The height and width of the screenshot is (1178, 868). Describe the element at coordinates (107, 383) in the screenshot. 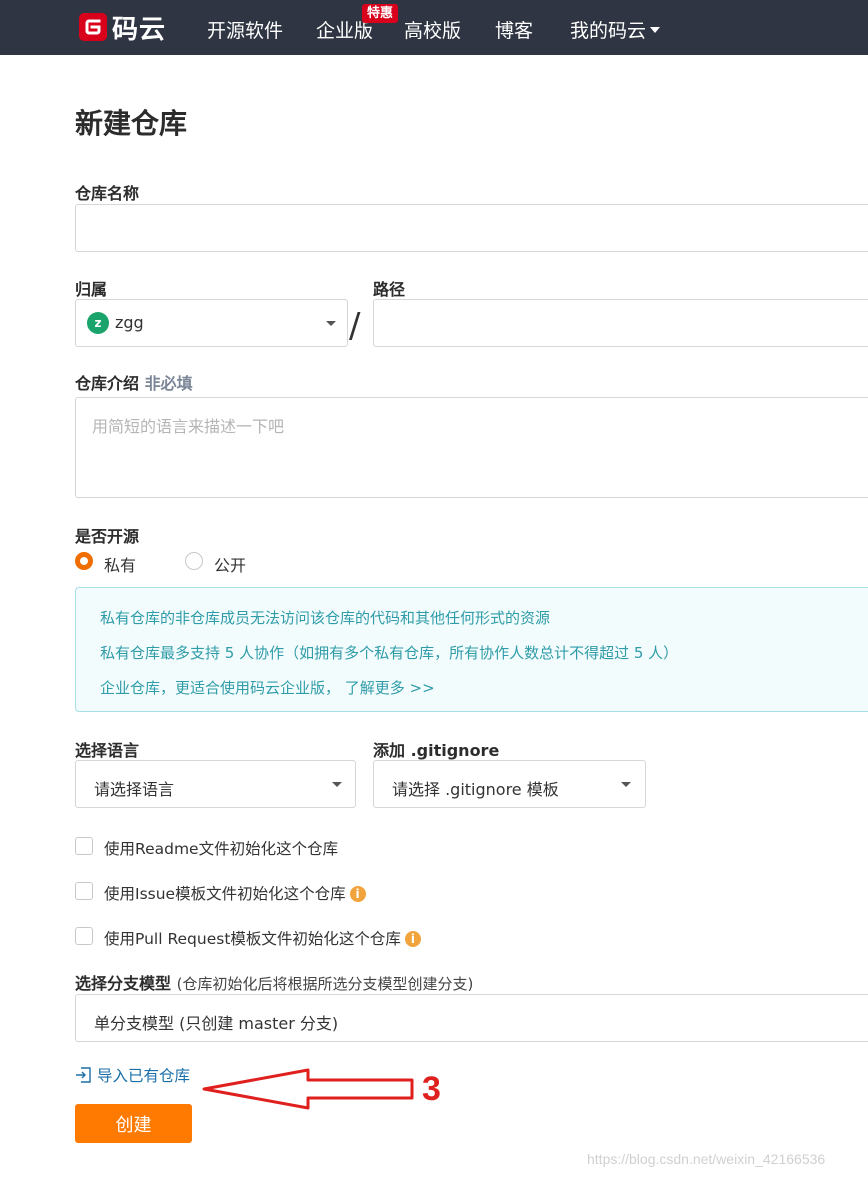

I see `desc-label-text: 仓库介绍` at that location.